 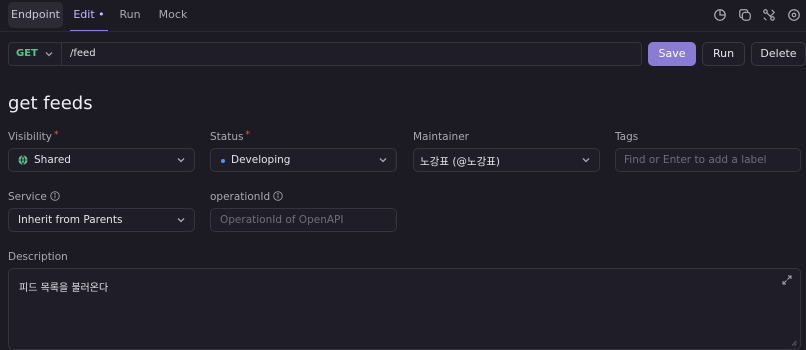 What do you see at coordinates (441, 137) in the screenshot?
I see `maintainer-label: Maintainer` at bounding box center [441, 137].